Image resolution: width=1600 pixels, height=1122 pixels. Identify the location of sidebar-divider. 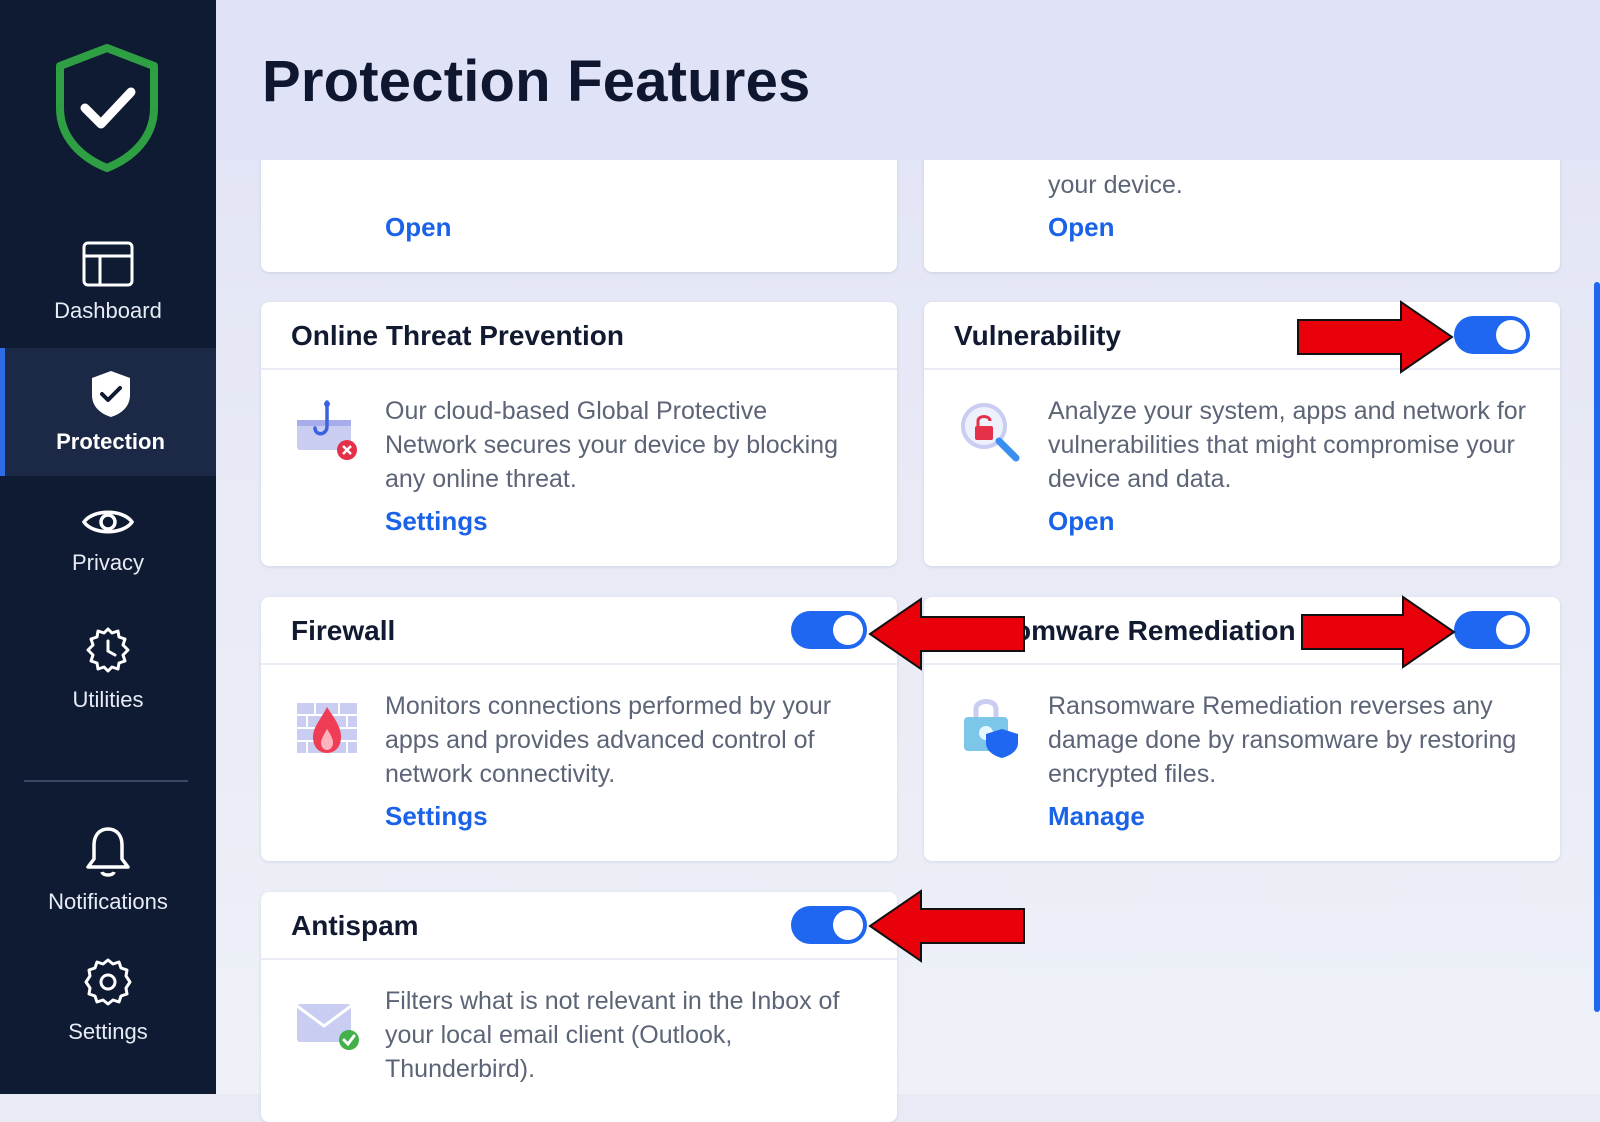
(106, 781).